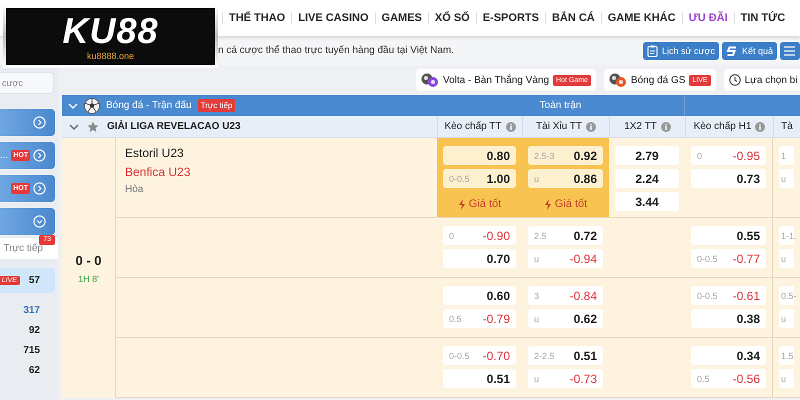 This screenshot has height=400, width=800. Describe the element at coordinates (510, 18) in the screenshot. I see `nav-tab: E-SPORTS` at that location.